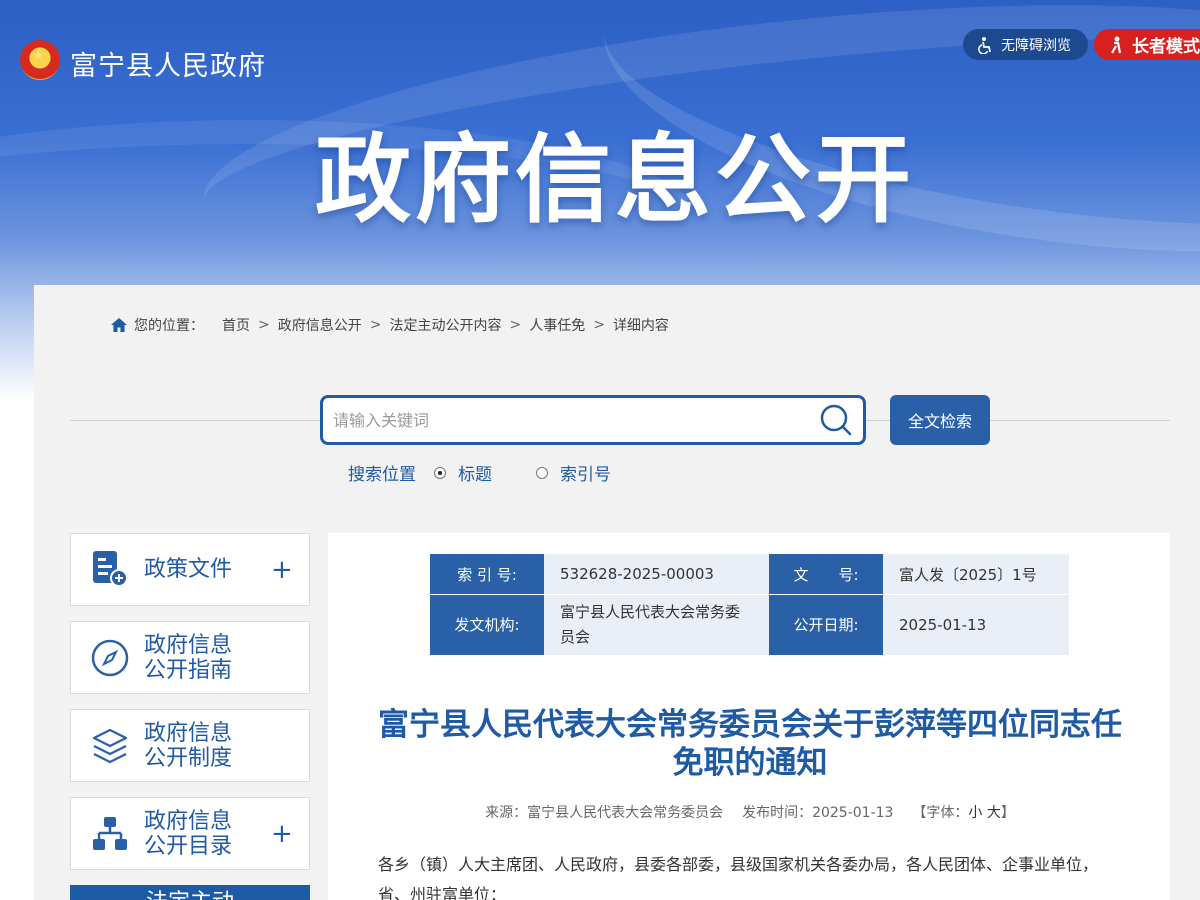  Describe the element at coordinates (656, 625) in the screenshot. I see `issuer-value: 富宁县人民代表大会常务委员会` at that location.